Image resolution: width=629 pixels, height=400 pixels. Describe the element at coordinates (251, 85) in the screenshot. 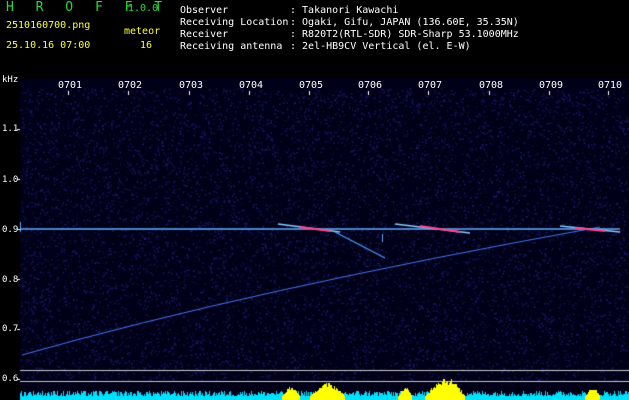

I see `x-tick-0704: 0704` at that location.